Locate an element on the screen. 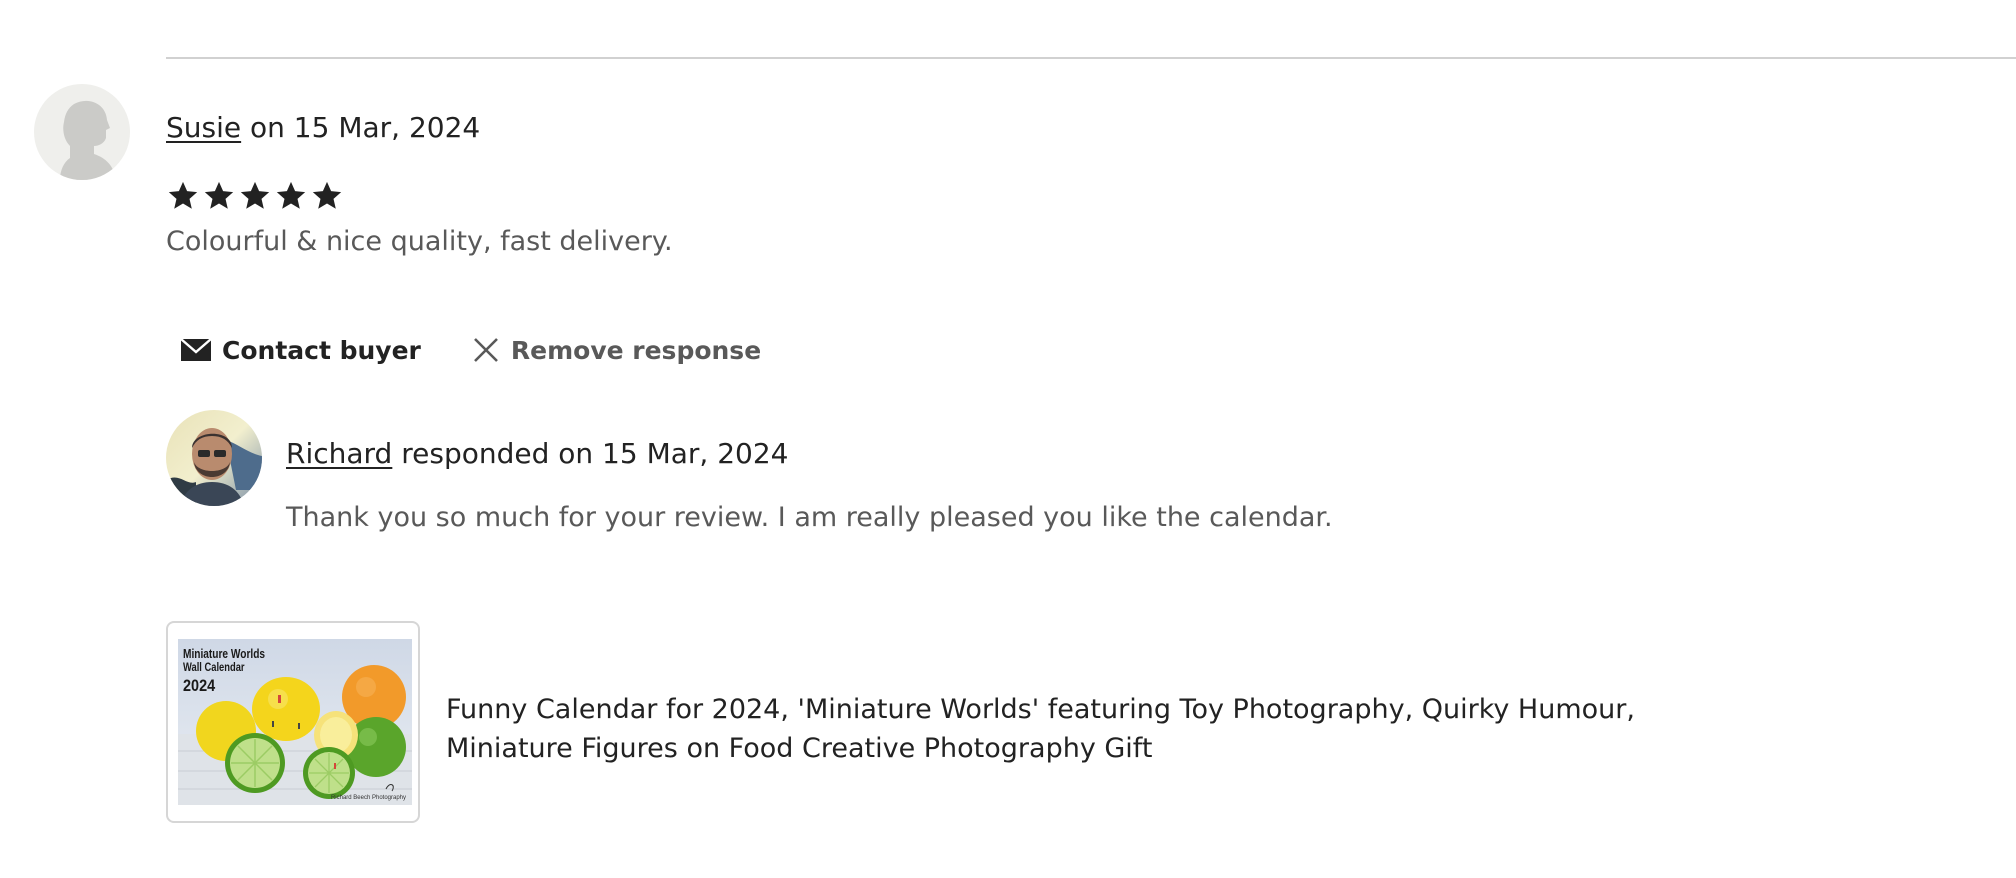 The image size is (2016, 878). contact-buyer-label: Contact buyer is located at coordinates (321, 350).